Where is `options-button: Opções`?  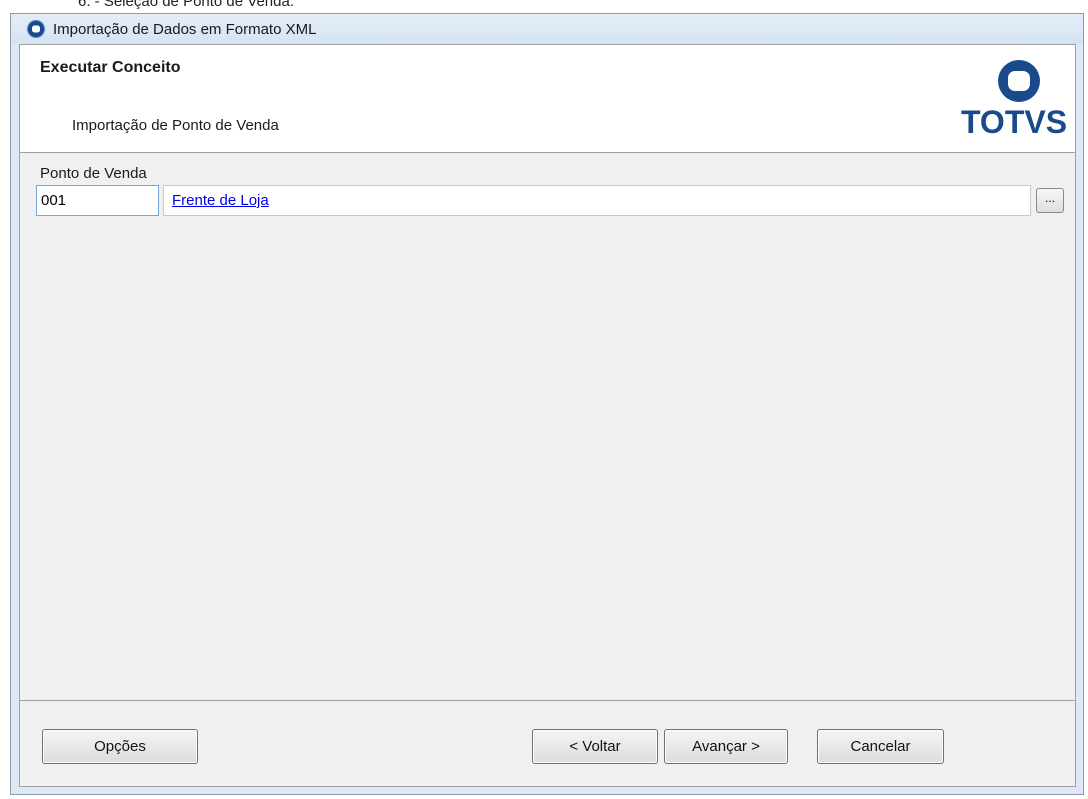 options-button: Opções is located at coordinates (120, 746).